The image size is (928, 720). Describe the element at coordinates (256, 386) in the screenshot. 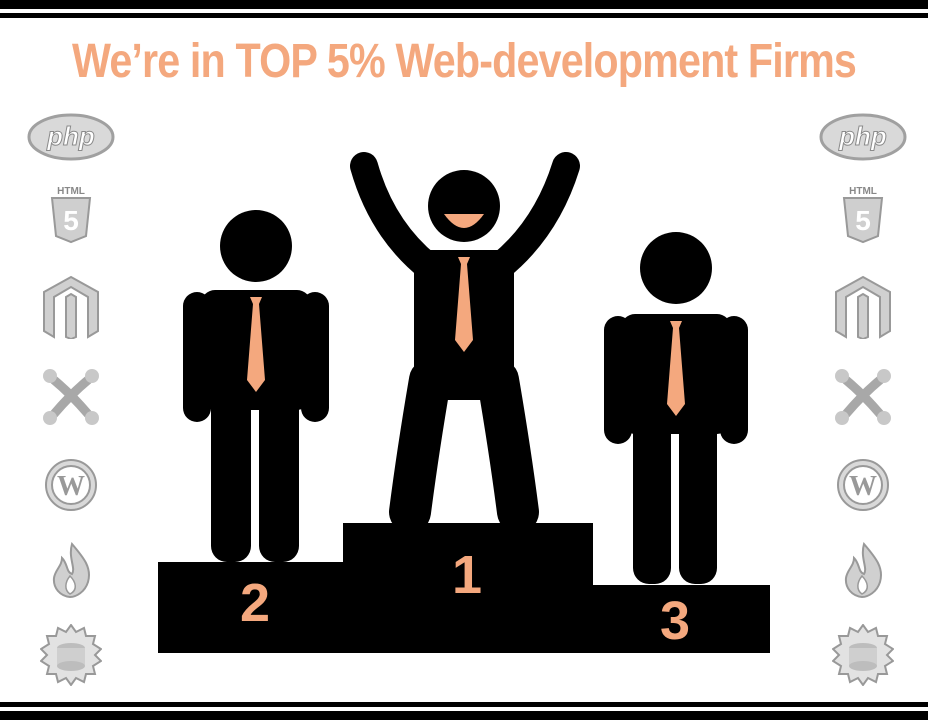

I see `second-place-figure` at that location.